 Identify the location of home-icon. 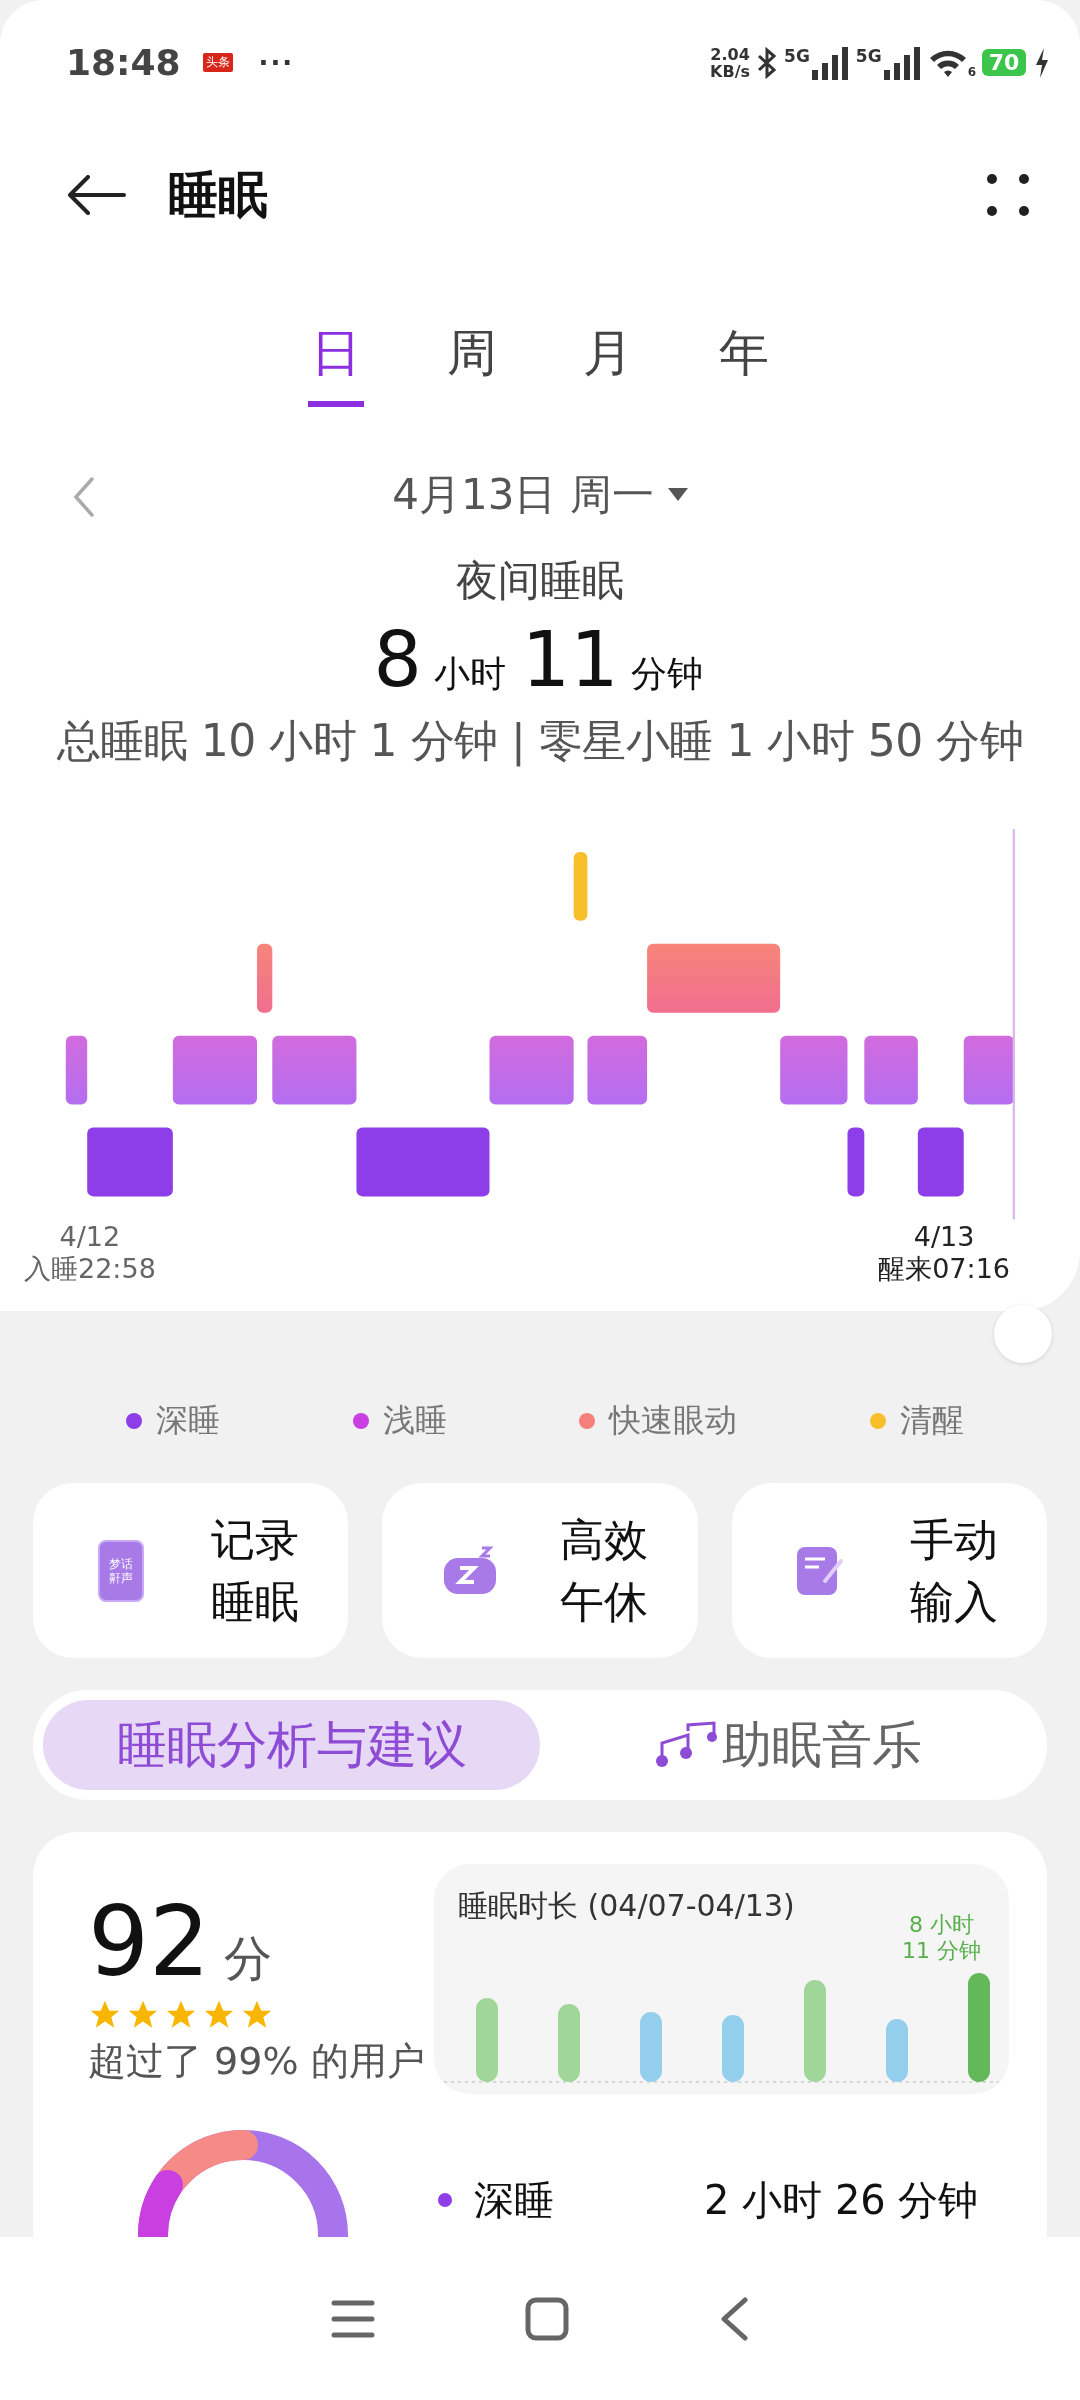
(547, 2318).